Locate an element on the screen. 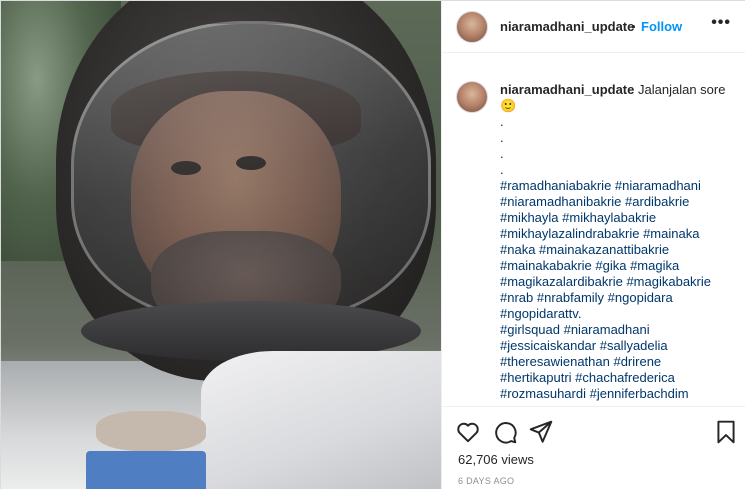 The width and height of the screenshot is (745, 489). hashtag-line: #mikhaylazalindrabakrie #mainaka is located at coordinates (618, 234).